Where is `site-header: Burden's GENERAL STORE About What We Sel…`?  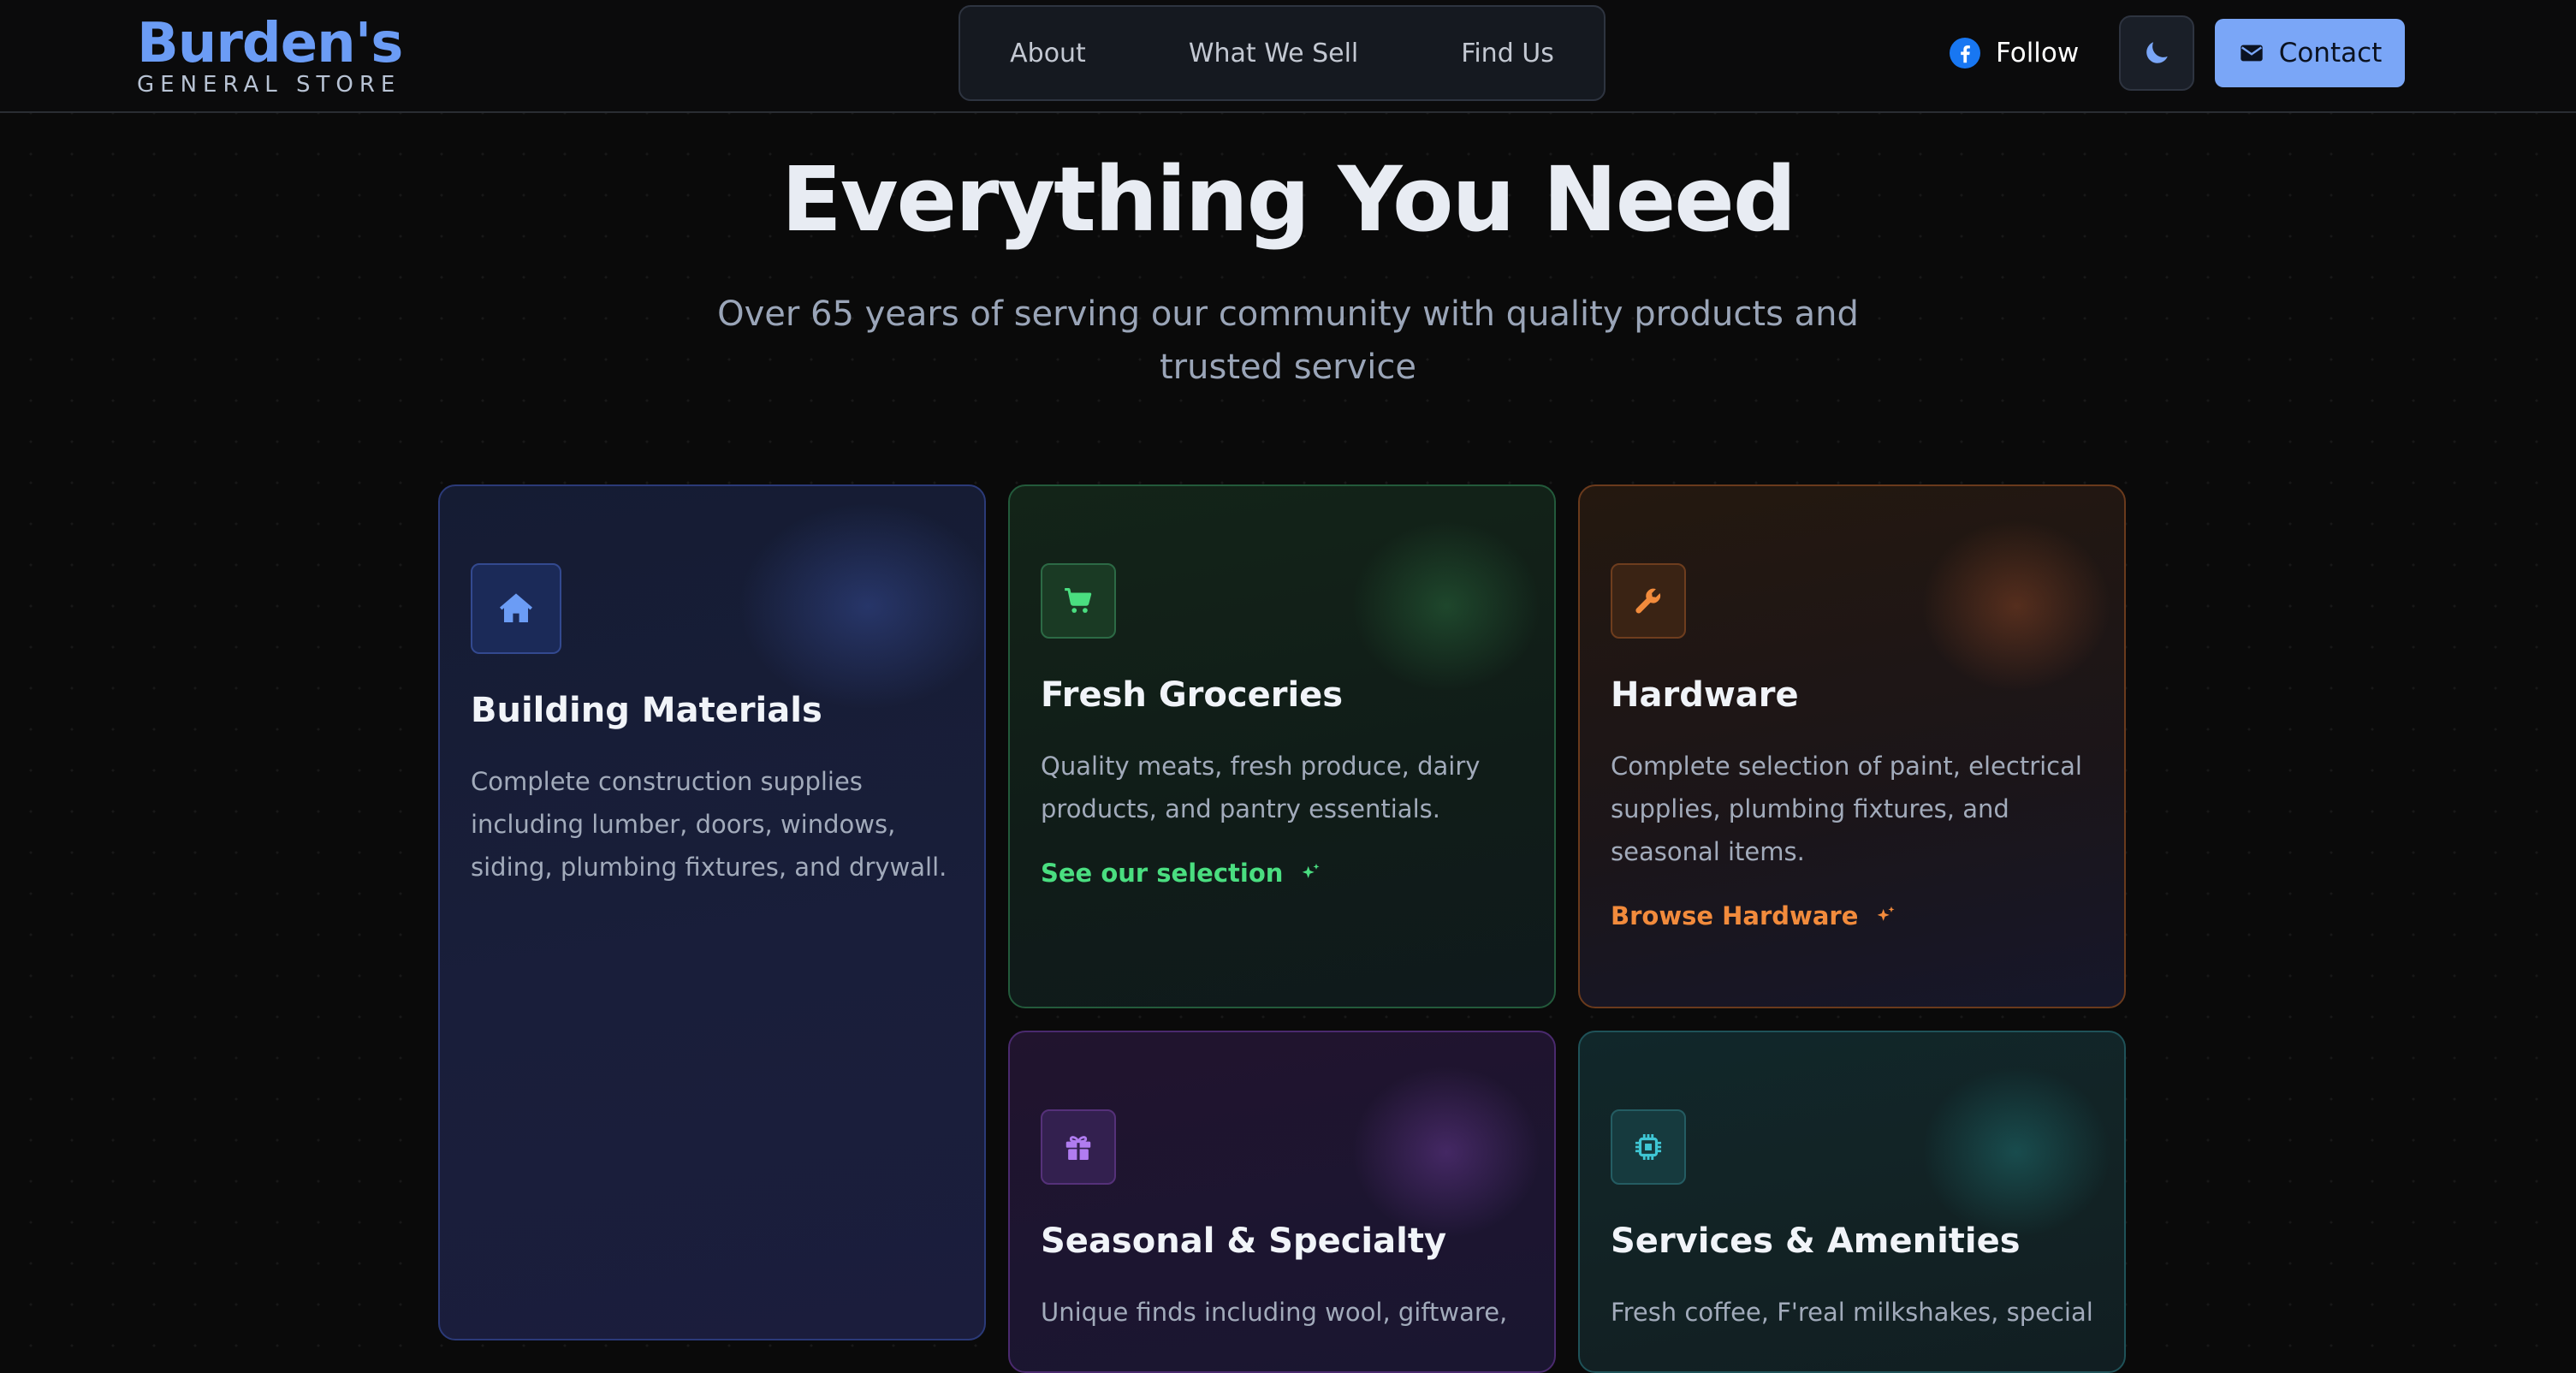 site-header: Burden's GENERAL STORE About What We Sel… is located at coordinates (1288, 56).